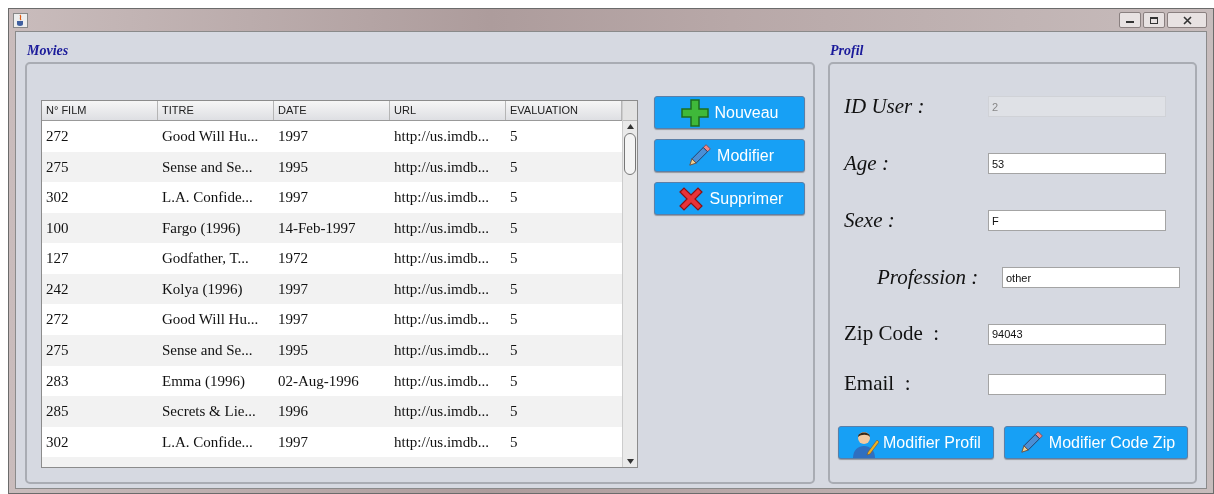 The image size is (1214, 494). What do you see at coordinates (630, 111) in the screenshot?
I see `header-corner` at bounding box center [630, 111].